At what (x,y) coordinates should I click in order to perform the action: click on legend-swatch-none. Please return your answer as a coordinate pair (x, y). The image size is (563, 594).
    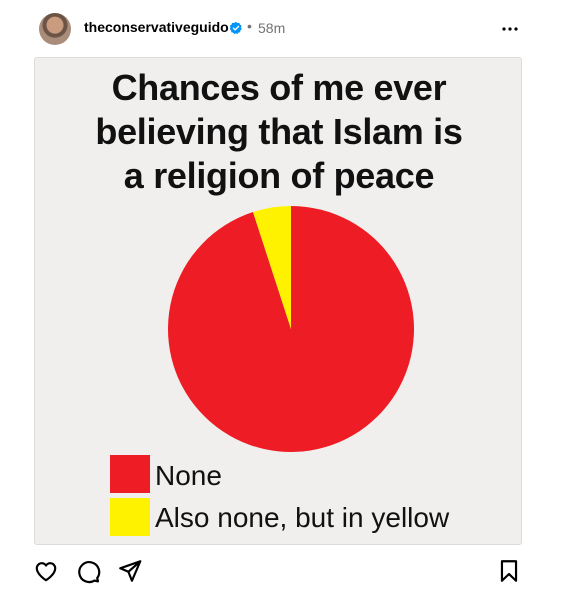
    Looking at the image, I should click on (130, 474).